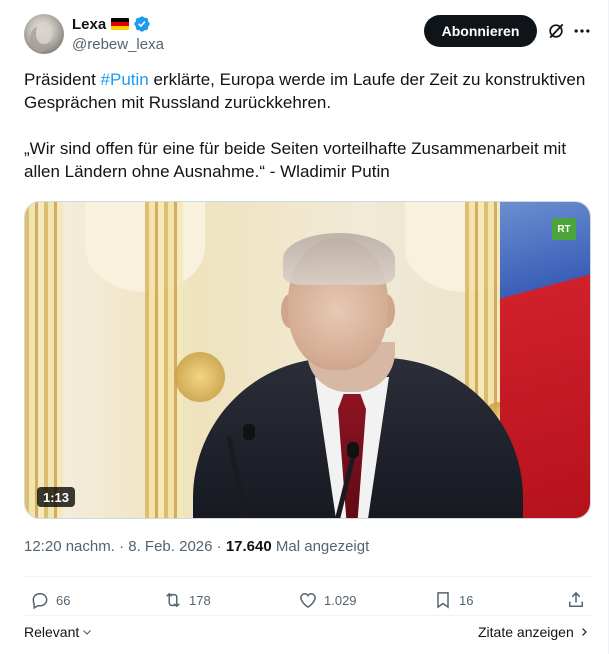 Image resolution: width=609 pixels, height=654 pixels. Describe the element at coordinates (44, 34) in the screenshot. I see `avatar` at that location.